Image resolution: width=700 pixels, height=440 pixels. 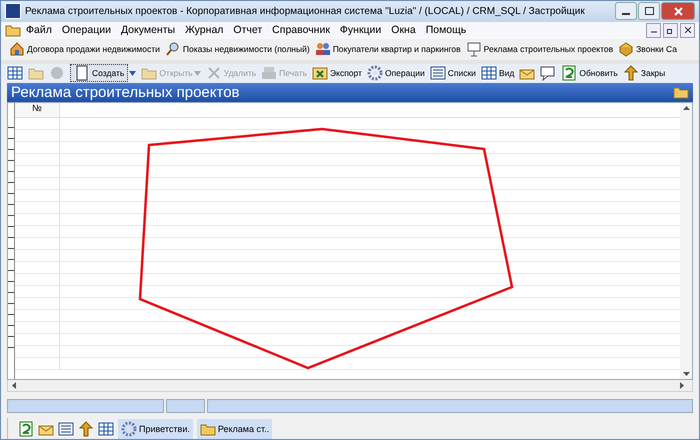 I want to click on menu-item: Окна, so click(x=403, y=30).